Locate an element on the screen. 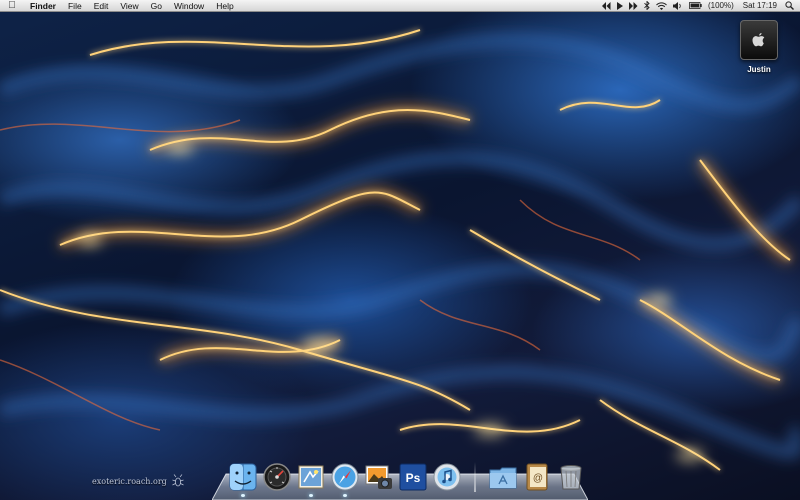  dock-separator is located at coordinates (475, 477).